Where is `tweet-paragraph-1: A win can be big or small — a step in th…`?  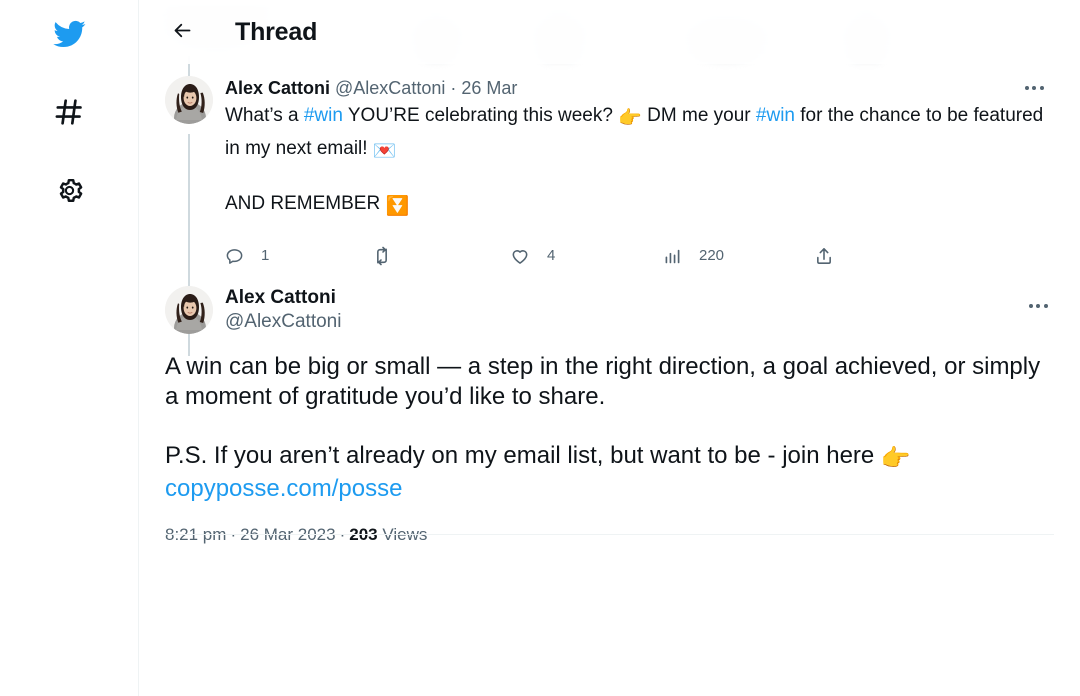
tweet-paragraph-1: A win can be big or small — a step in th… is located at coordinates (603, 381).